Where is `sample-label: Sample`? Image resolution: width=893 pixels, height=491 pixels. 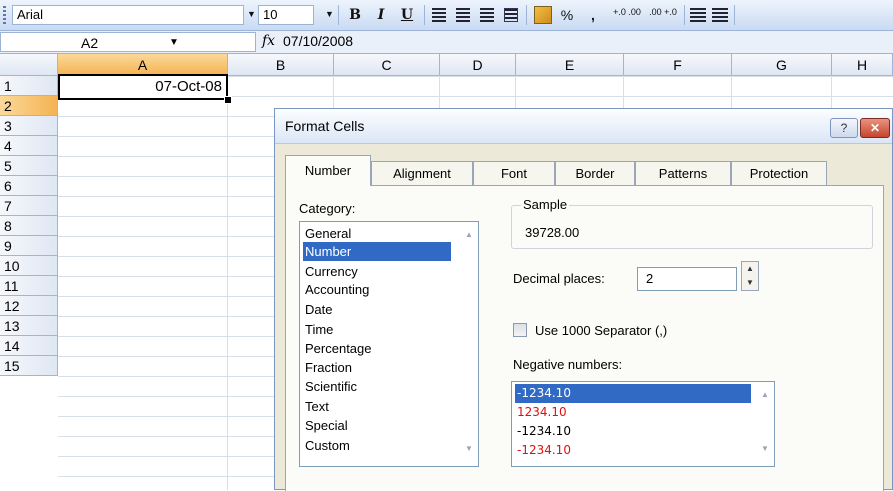
sample-label: Sample is located at coordinates (545, 204).